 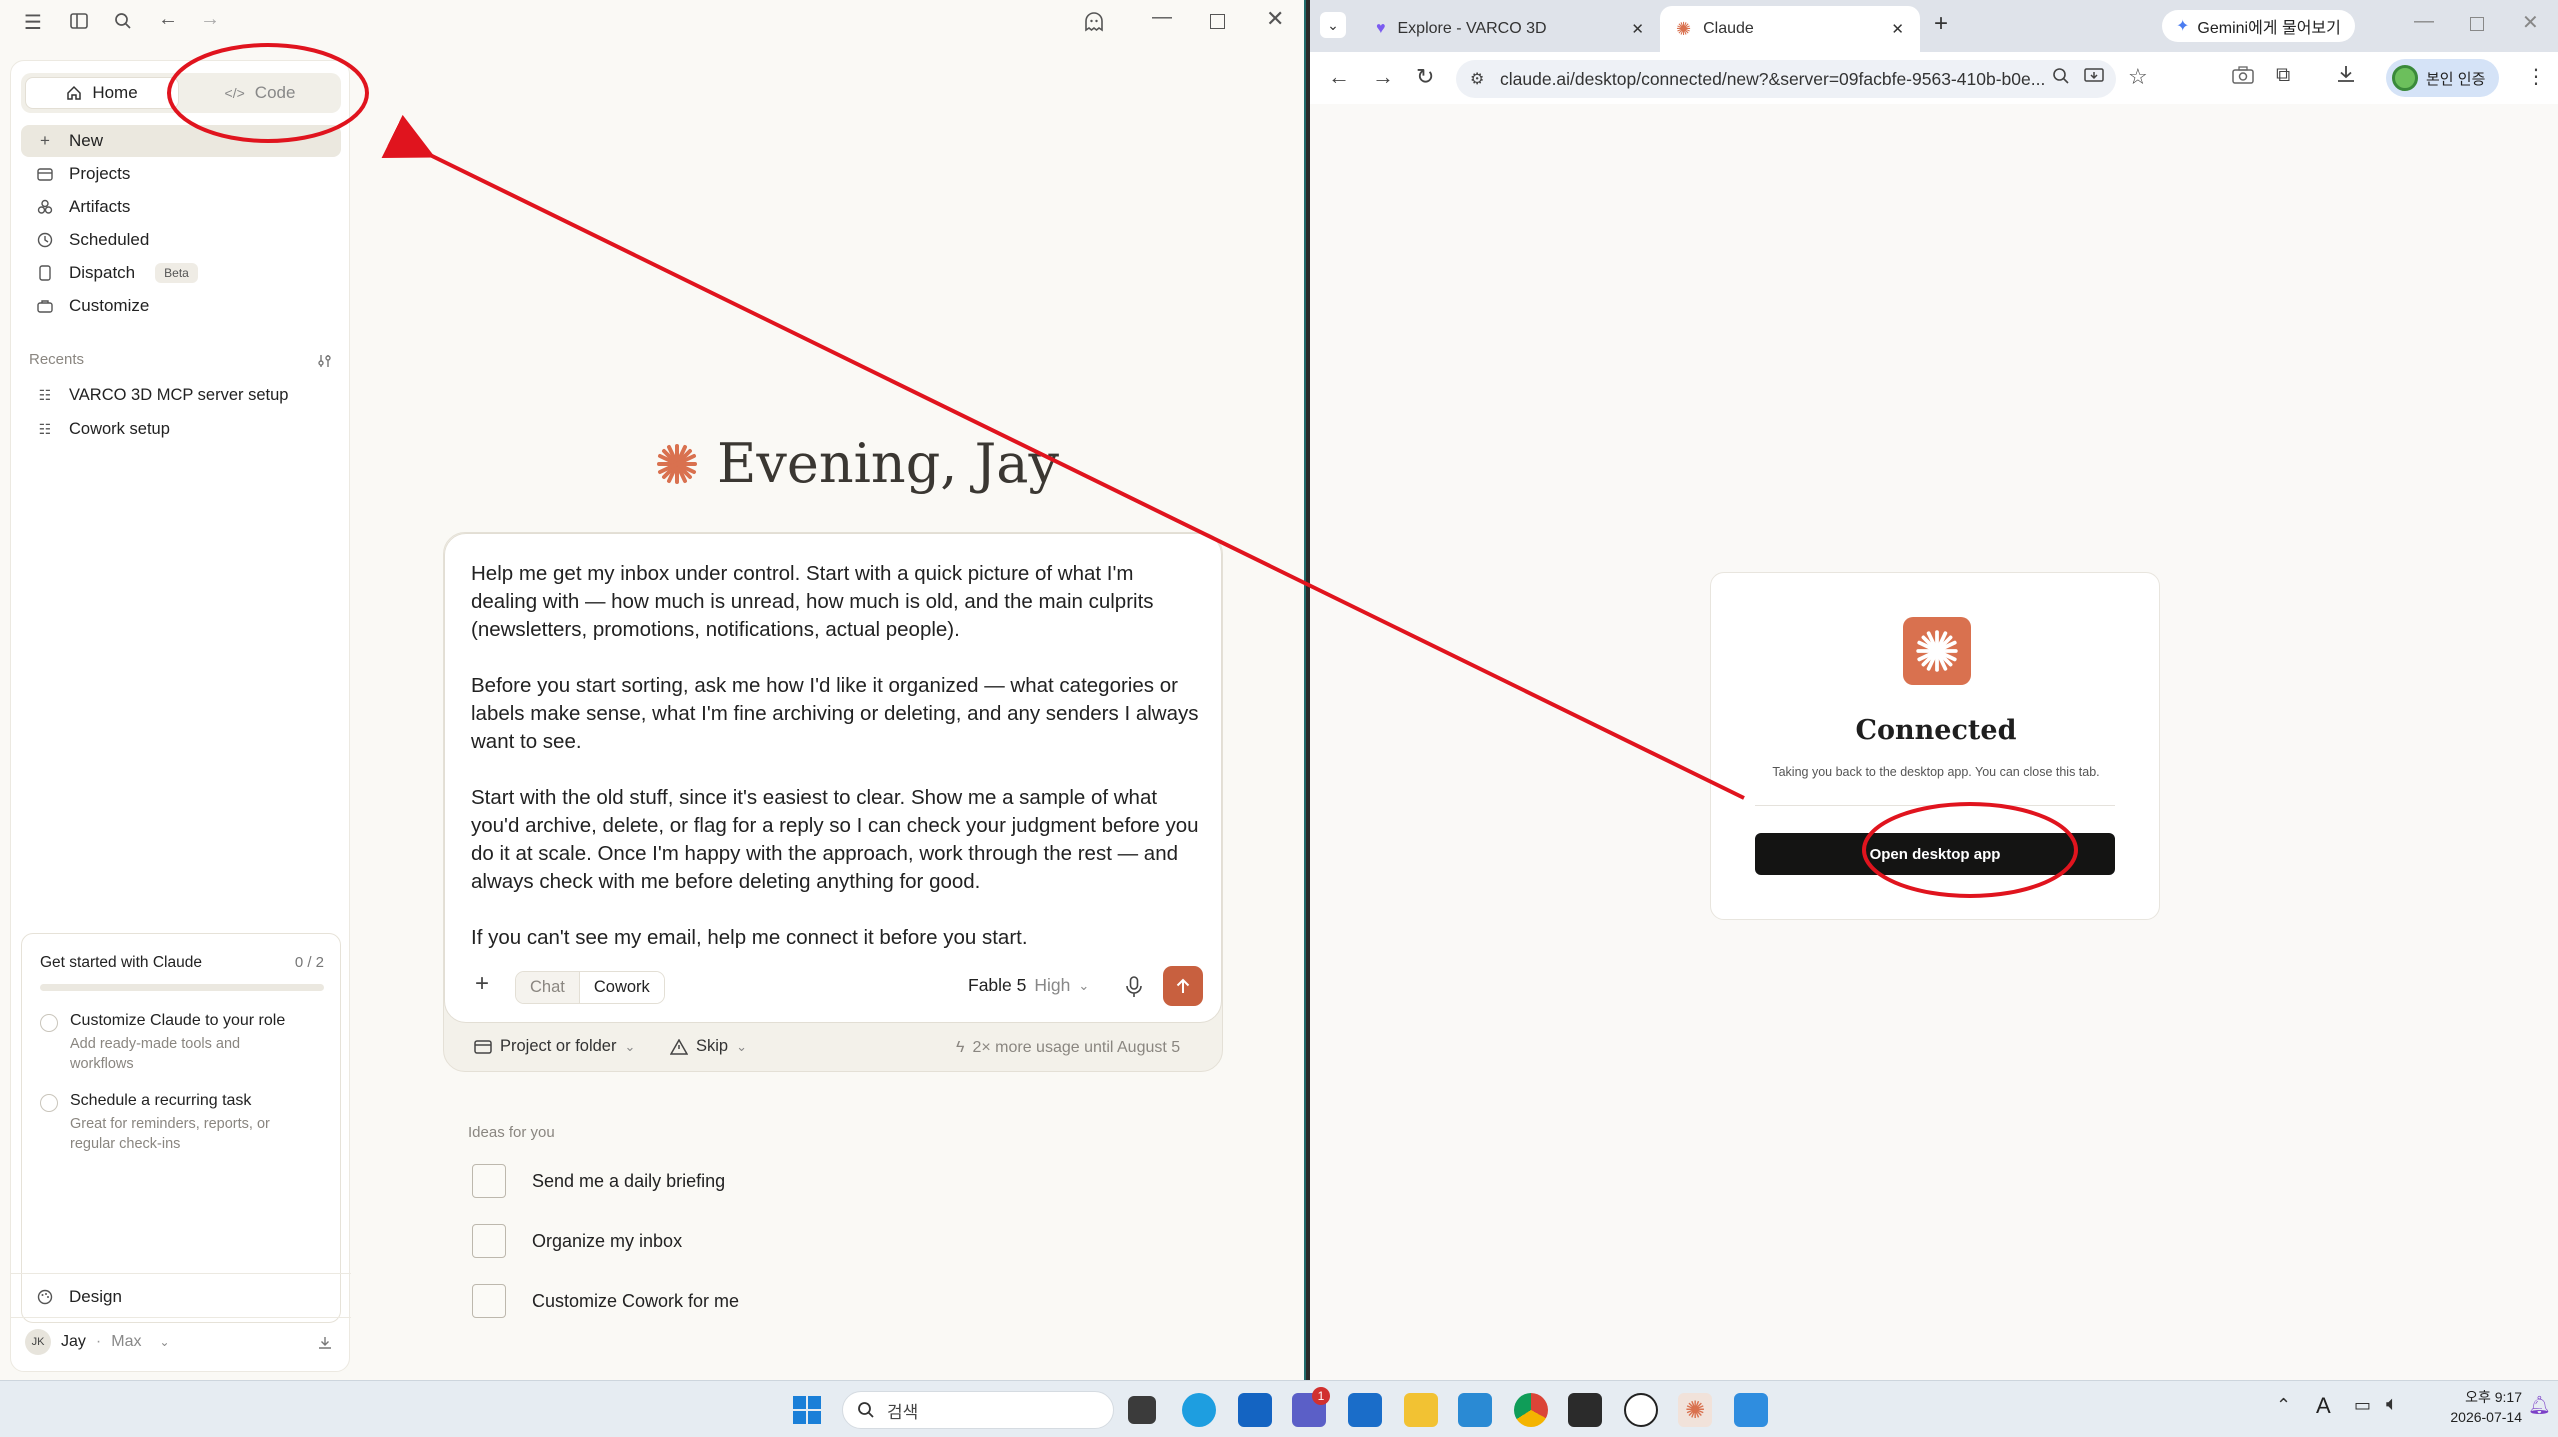 I want to click on ghost-icon, so click(x=1094, y=22).